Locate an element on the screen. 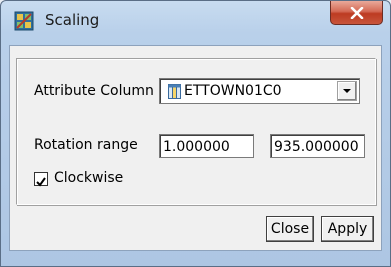 This screenshot has height=267, width=391. attribute-column-value: ETTOWN01C0 is located at coordinates (233, 91).